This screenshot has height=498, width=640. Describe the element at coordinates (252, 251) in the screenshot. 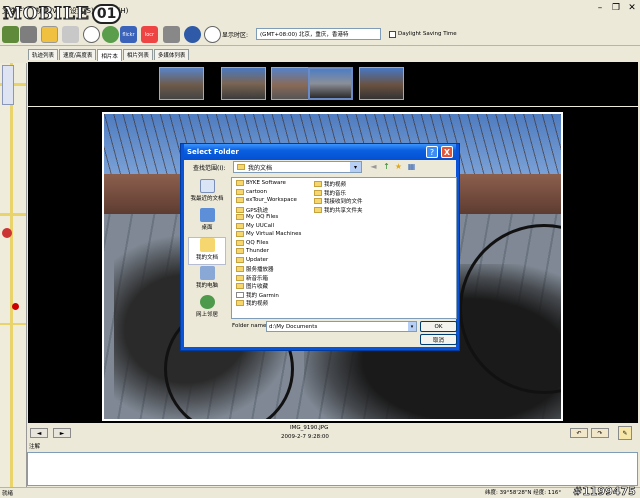

I see `list-item: Thunder` at that location.